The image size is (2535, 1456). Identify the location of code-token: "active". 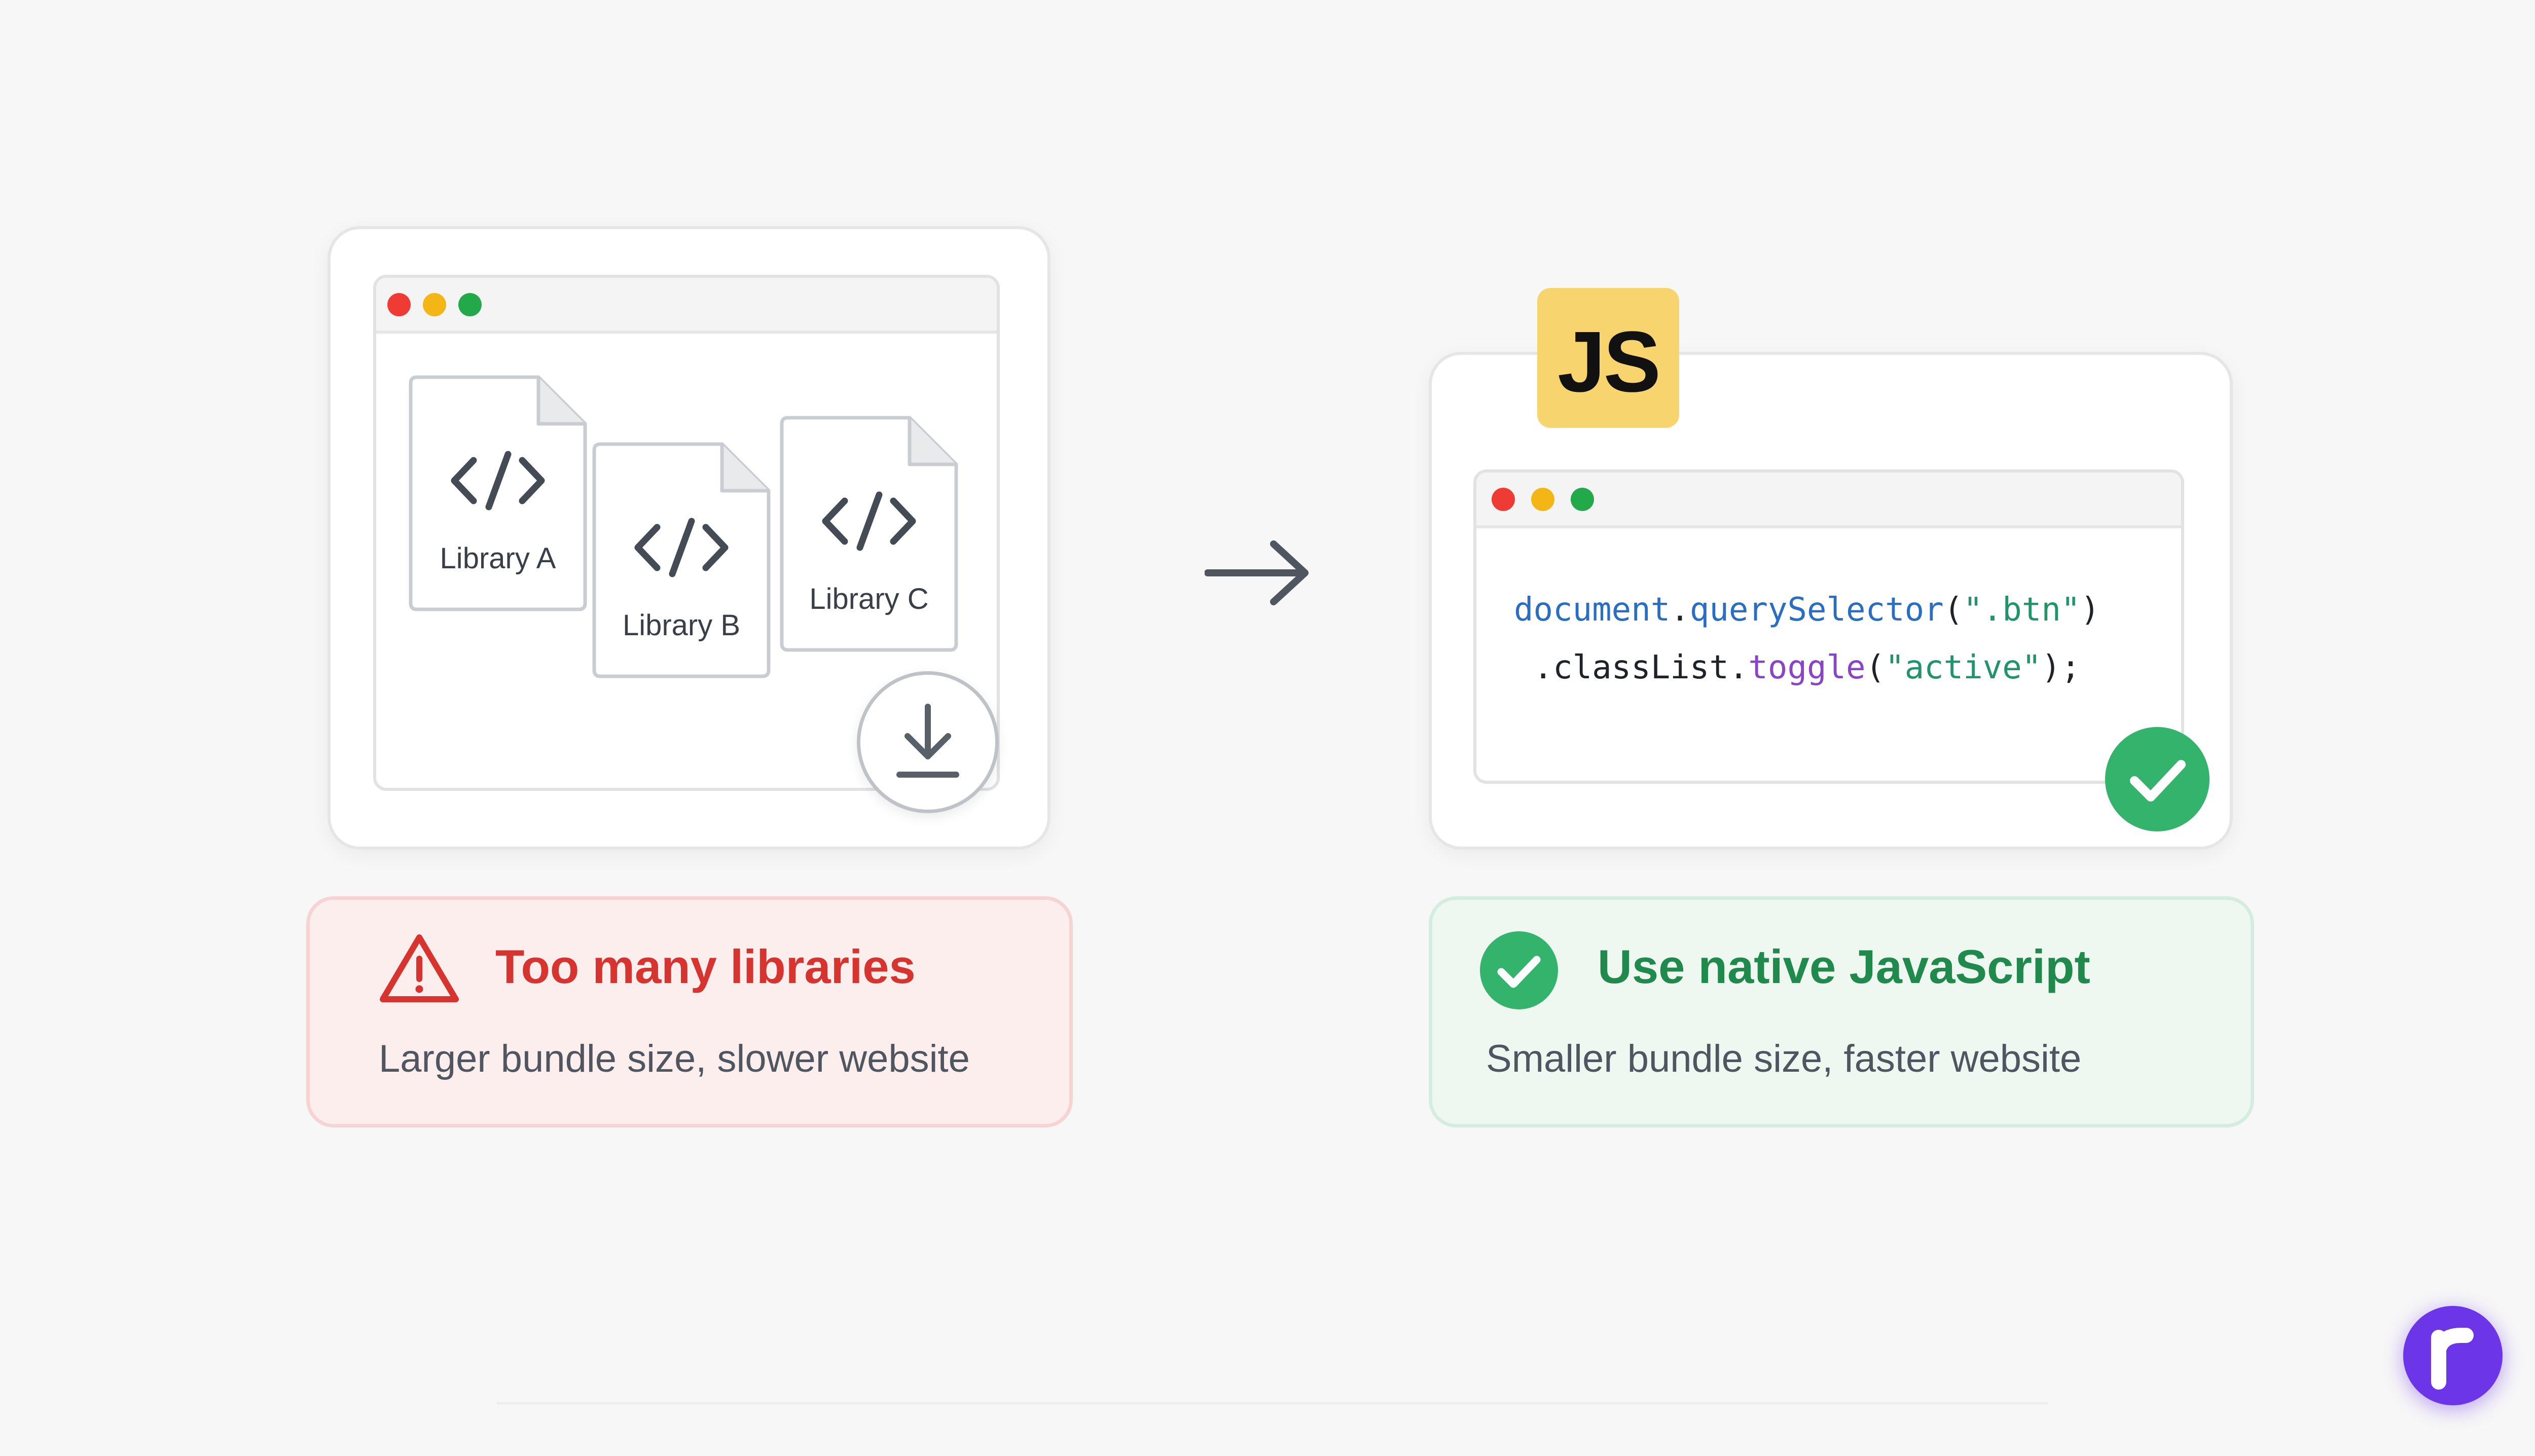
(1964, 668).